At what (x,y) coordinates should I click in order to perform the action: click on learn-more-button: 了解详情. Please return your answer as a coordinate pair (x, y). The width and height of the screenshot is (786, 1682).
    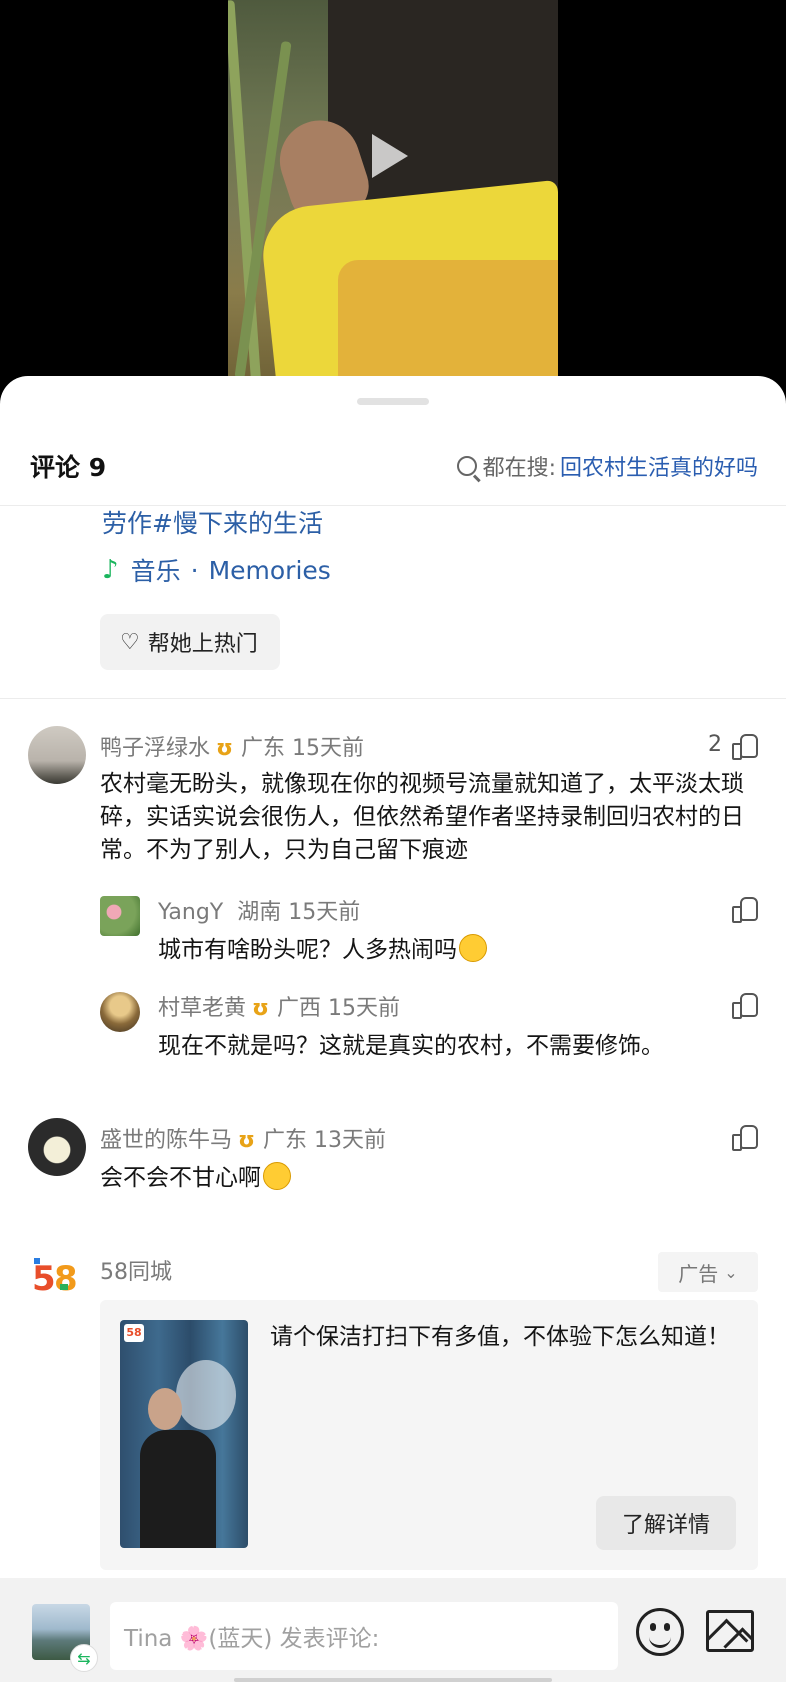
    Looking at the image, I should click on (666, 1523).